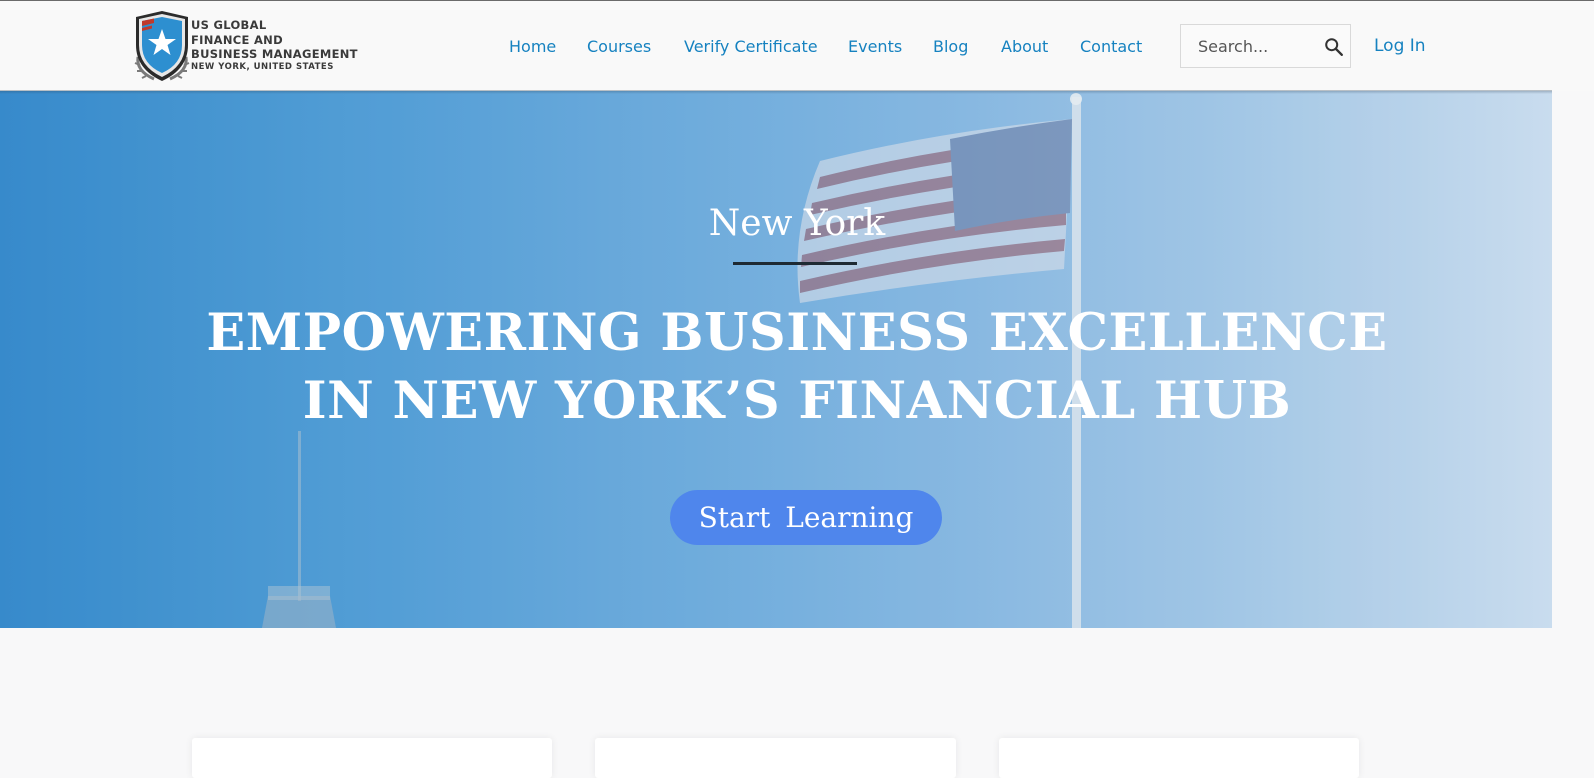  I want to click on nav-item-blog: Blog, so click(950, 46).